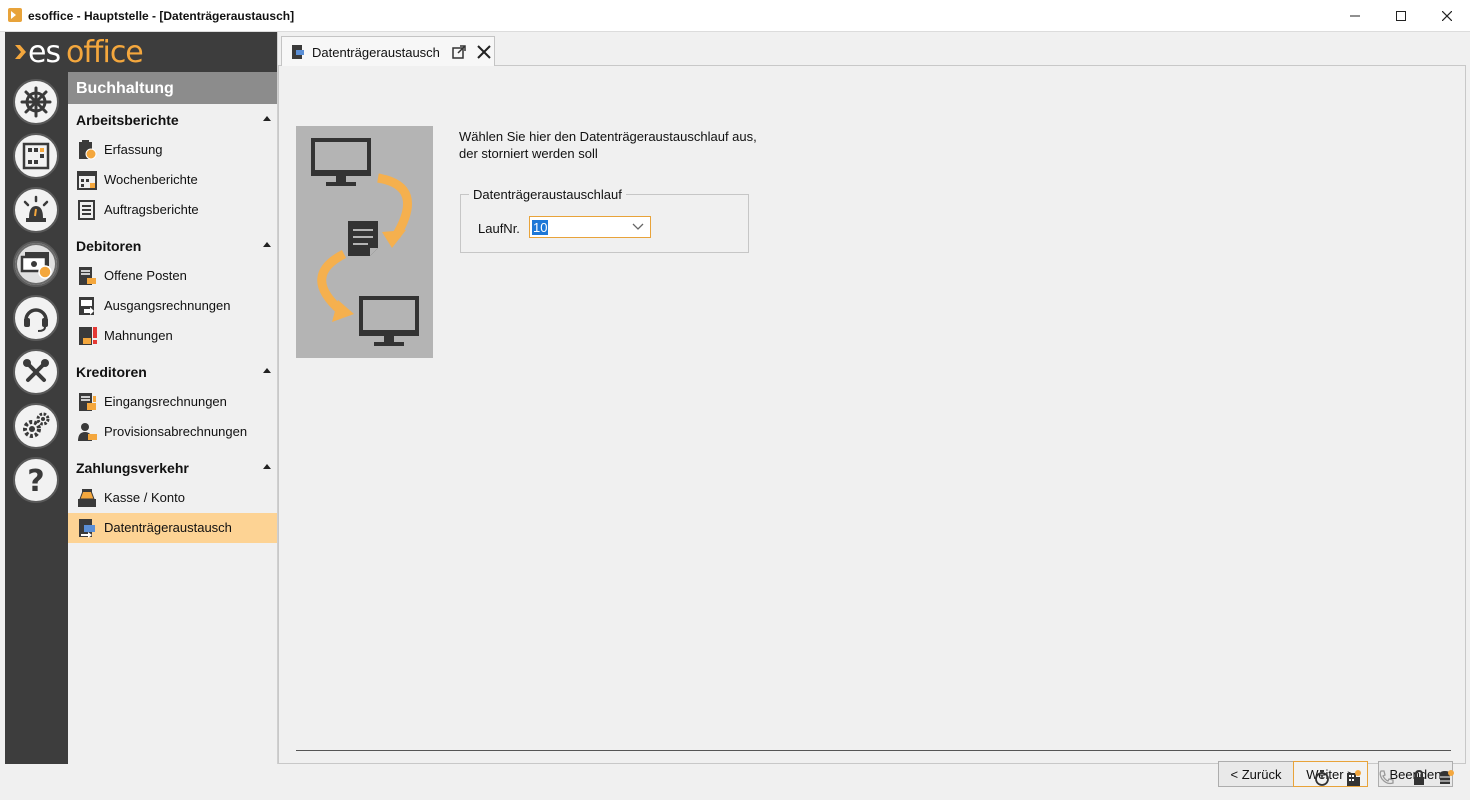 This screenshot has width=1470, height=800. I want to click on minimize-button, so click(1355, 16).